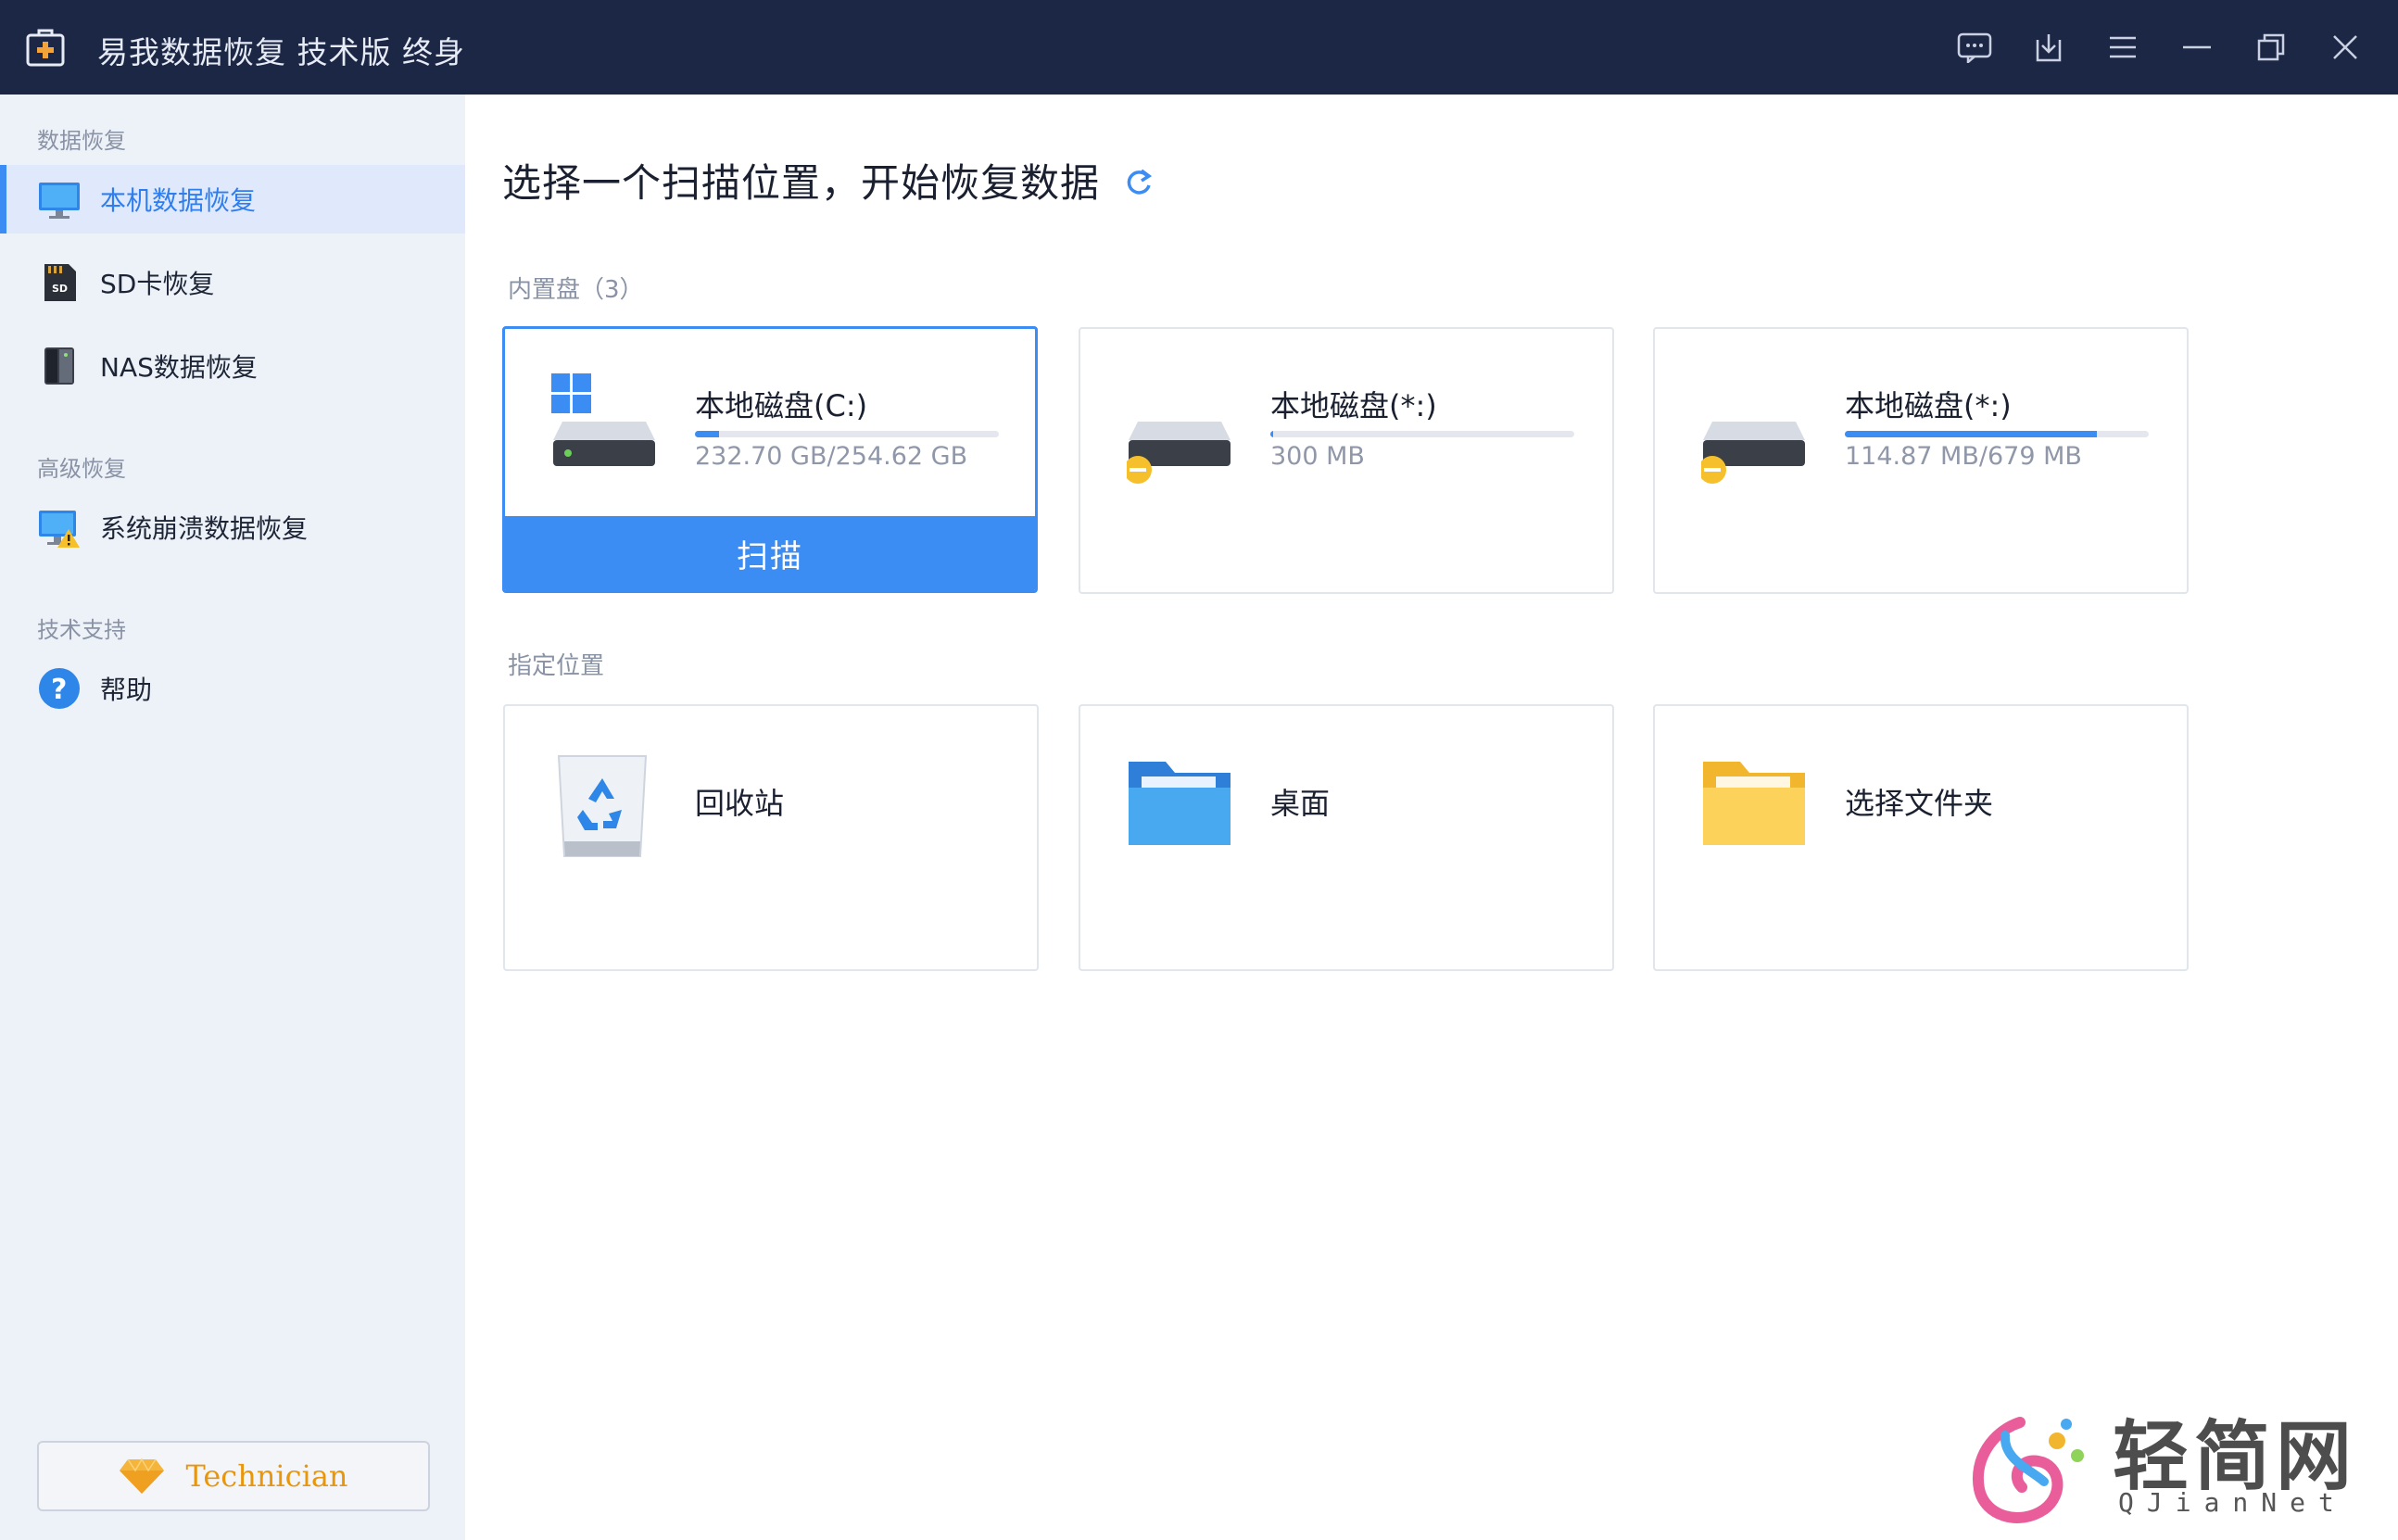 Image resolution: width=2398 pixels, height=1540 pixels. I want to click on minimize-icon, so click(2197, 47).